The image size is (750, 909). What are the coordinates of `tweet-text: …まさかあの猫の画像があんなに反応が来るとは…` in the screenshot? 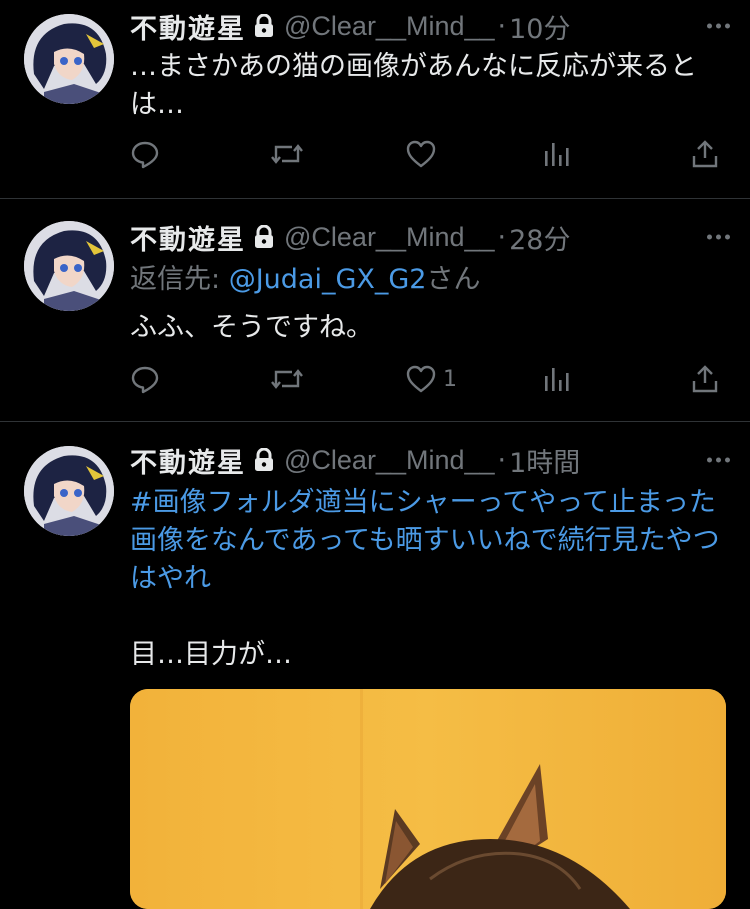 It's located at (413, 85).